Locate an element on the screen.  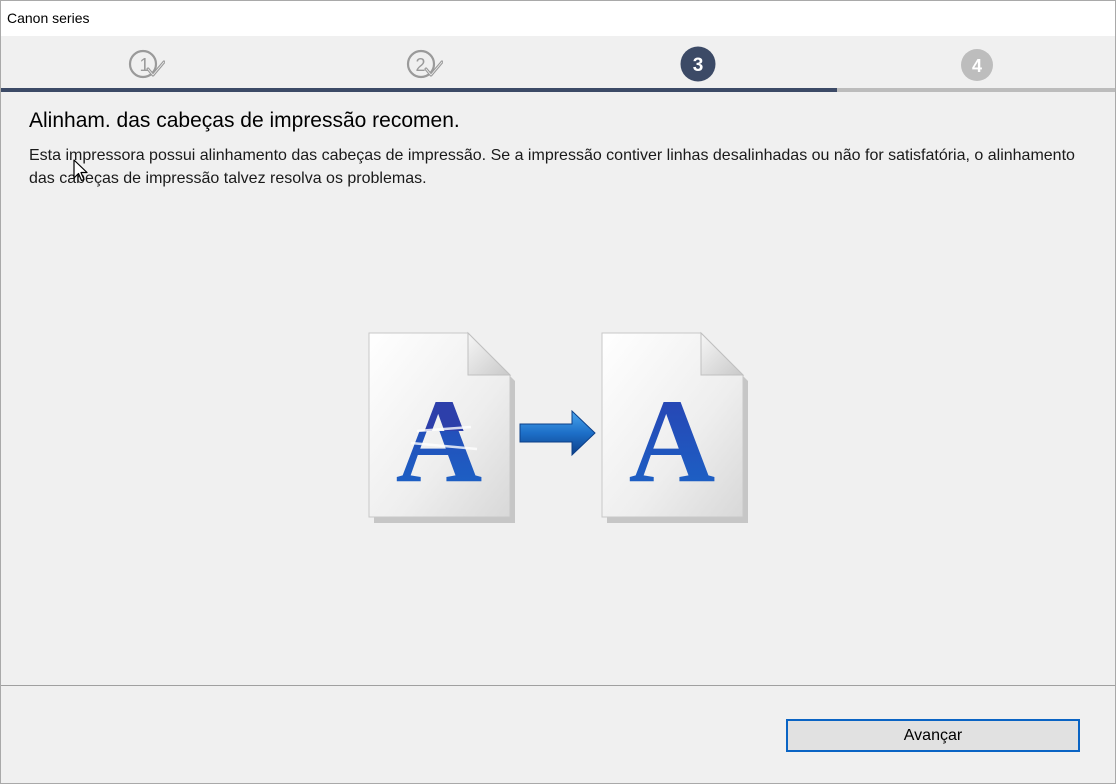
mouse-cursor-icon is located at coordinates (80, 170).